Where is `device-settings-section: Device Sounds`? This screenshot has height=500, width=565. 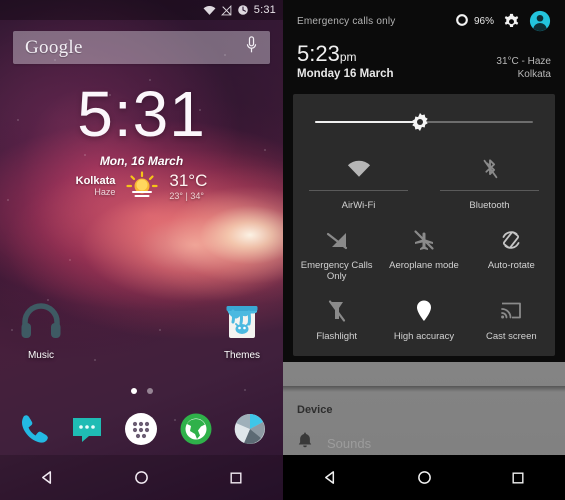 device-settings-section: Device Sounds is located at coordinates (424, 423).